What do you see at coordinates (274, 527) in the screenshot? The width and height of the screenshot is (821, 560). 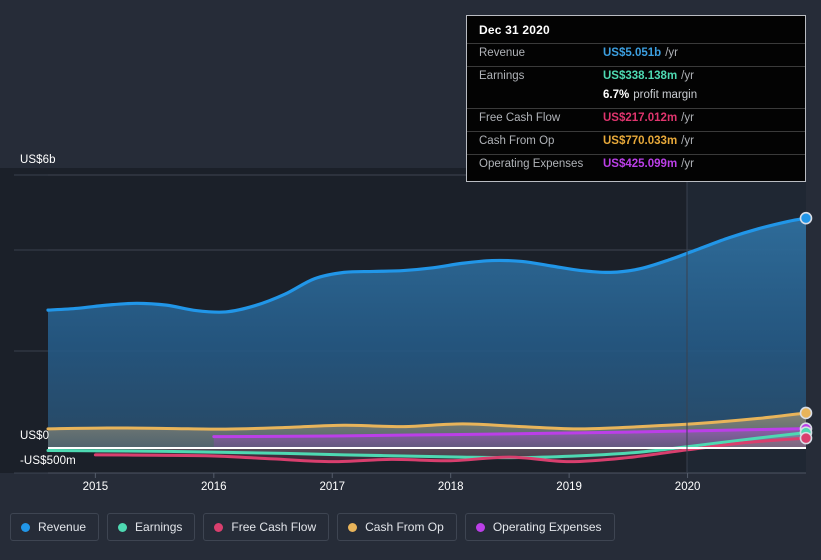 I see `legend-item-label: Free Cash Flow` at bounding box center [274, 527].